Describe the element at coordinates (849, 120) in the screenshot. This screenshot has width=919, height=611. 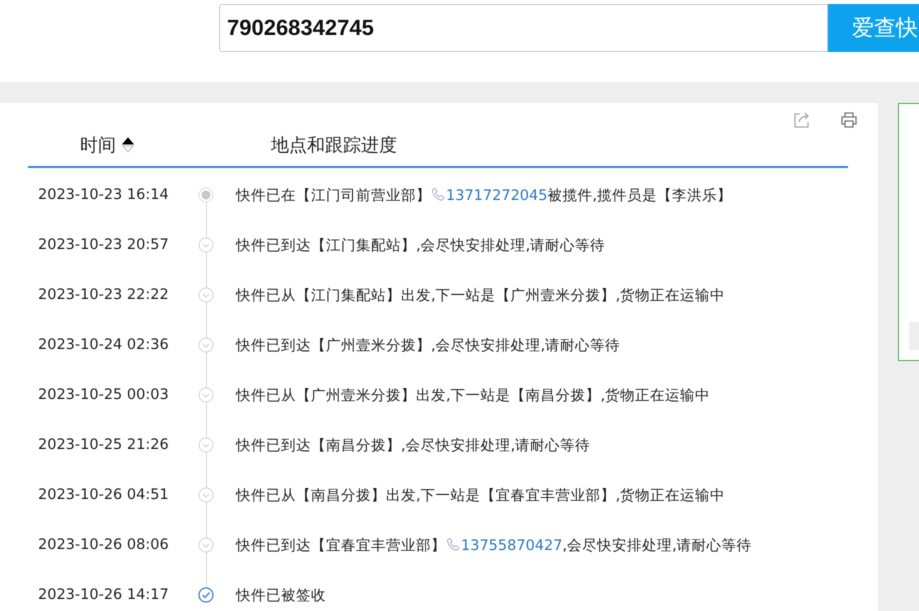
I see `print-icon` at that location.